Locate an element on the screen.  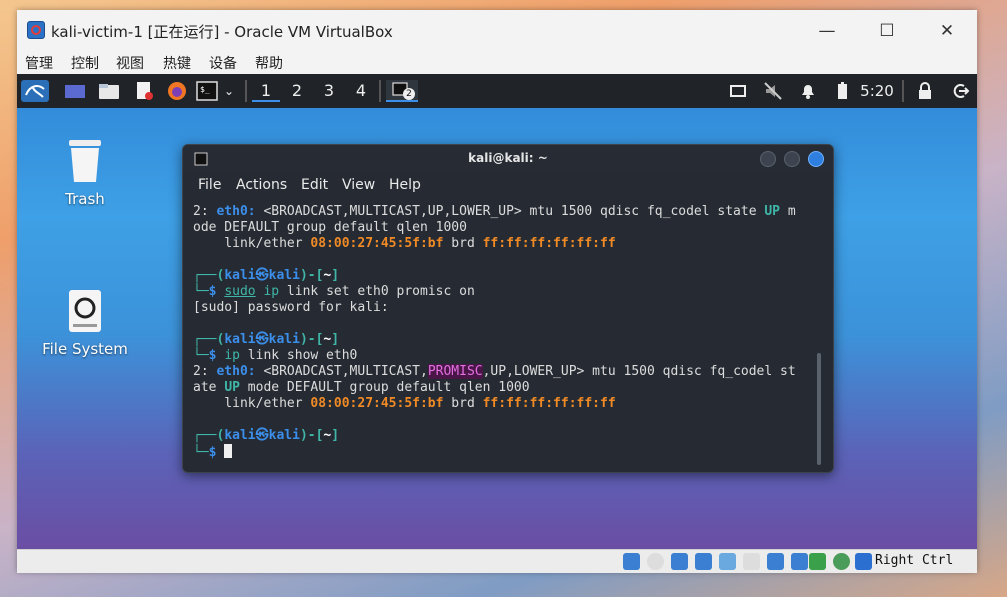
guest-additions-icon is located at coordinates (841, 561).